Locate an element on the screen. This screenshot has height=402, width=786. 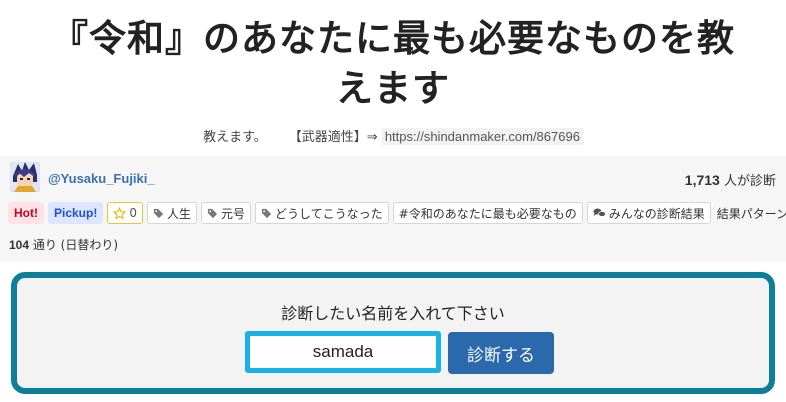
author-avatar is located at coordinates (25, 177).